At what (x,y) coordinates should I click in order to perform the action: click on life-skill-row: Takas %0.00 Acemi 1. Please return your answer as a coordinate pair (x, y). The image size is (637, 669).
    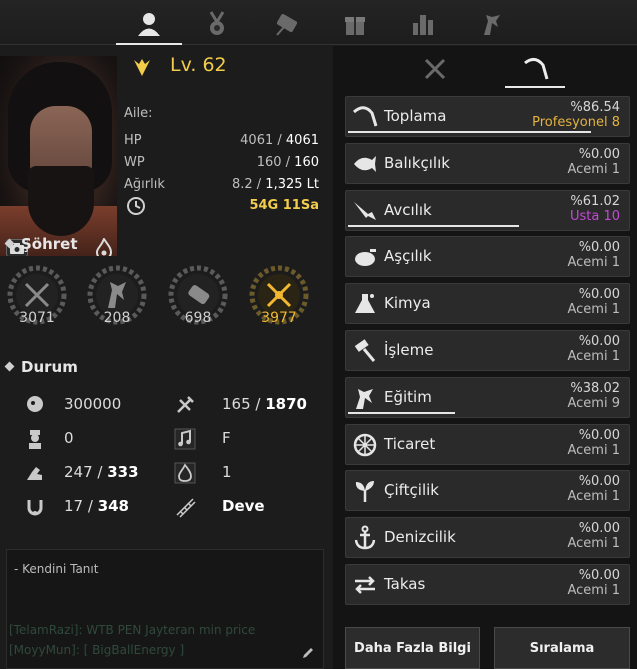
    Looking at the image, I should click on (487, 584).